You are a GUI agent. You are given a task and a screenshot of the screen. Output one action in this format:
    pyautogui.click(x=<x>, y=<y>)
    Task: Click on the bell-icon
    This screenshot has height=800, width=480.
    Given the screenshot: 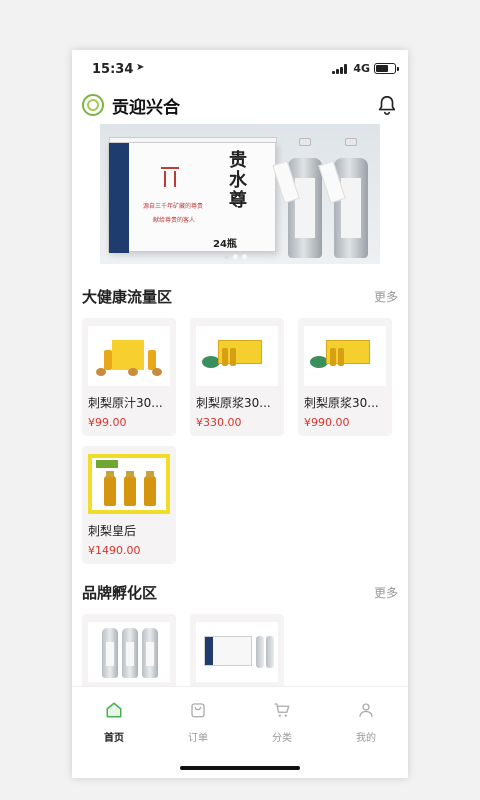 What is the action you would take?
    pyautogui.click(x=387, y=105)
    